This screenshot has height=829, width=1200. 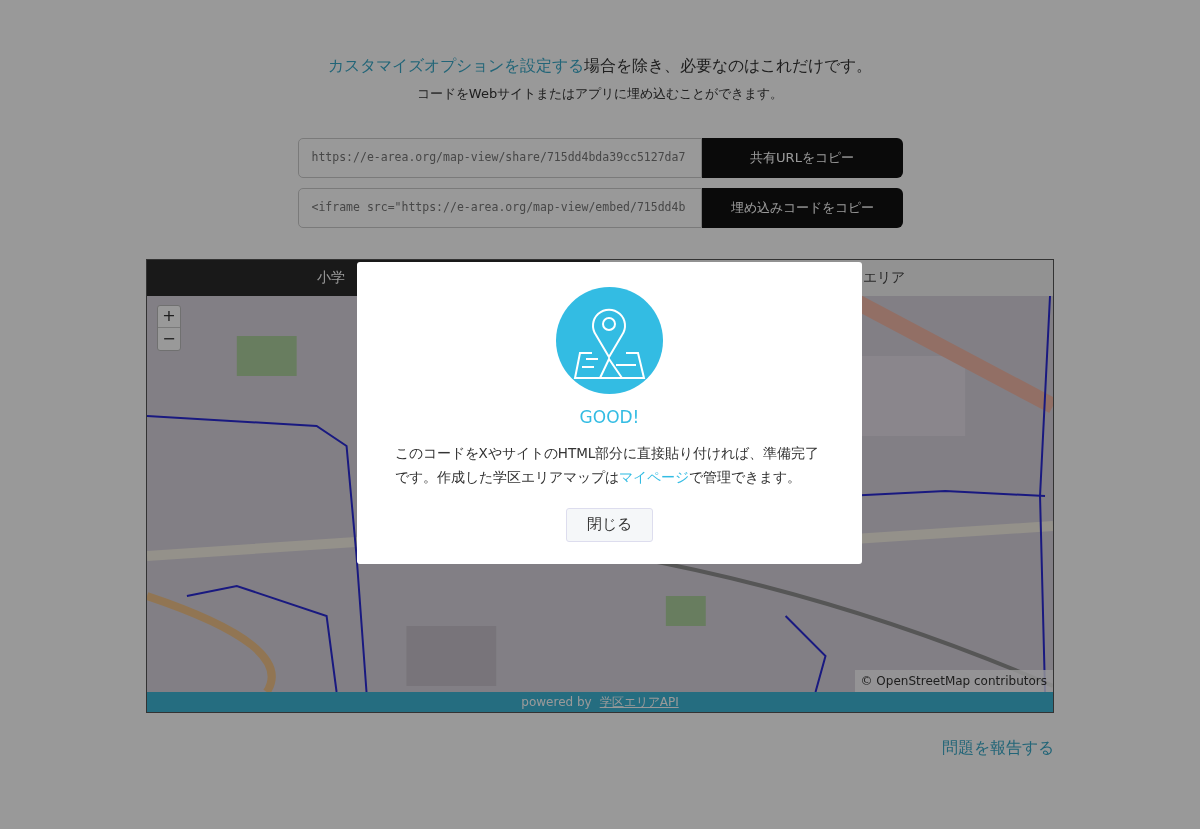 I want to click on copy-button: 埋め込みコードをコピー, so click(x=802, y=207).